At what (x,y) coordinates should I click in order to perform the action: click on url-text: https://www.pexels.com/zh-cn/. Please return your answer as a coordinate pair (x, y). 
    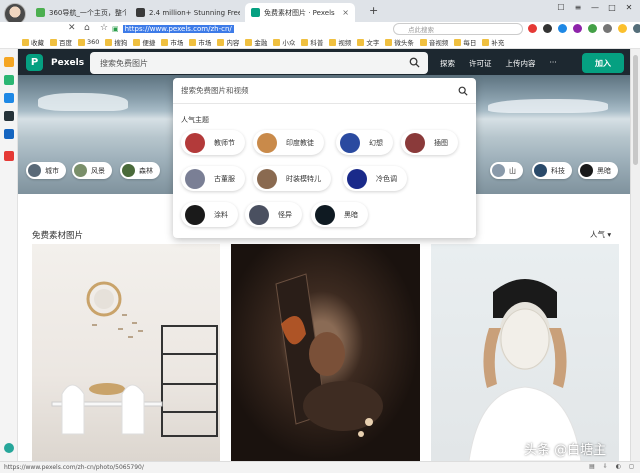
    Looking at the image, I should click on (178, 29).